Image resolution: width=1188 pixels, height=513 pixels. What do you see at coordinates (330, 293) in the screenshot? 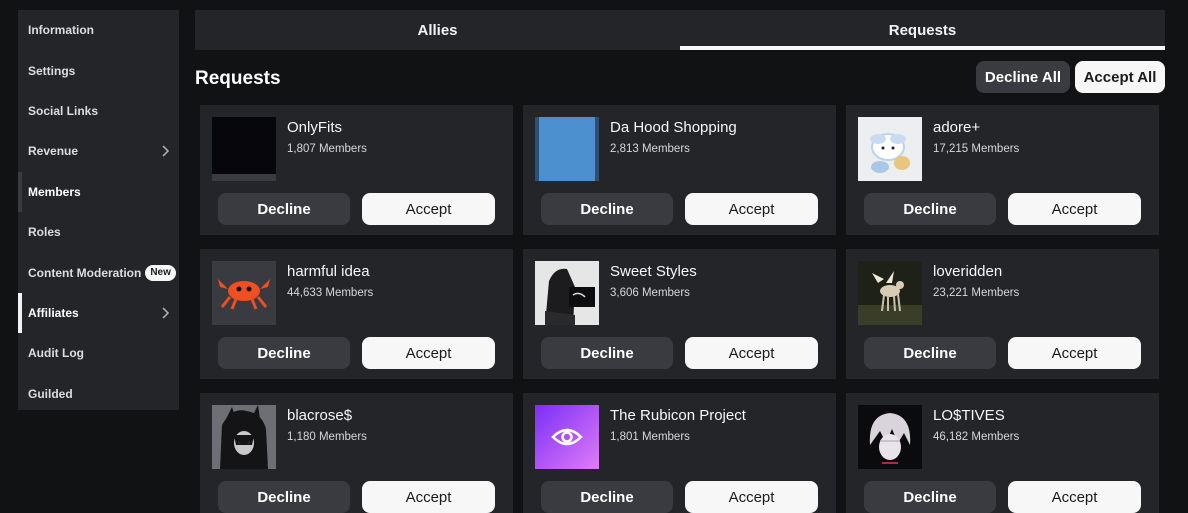
I see `member-count: 44,633 Members` at bounding box center [330, 293].